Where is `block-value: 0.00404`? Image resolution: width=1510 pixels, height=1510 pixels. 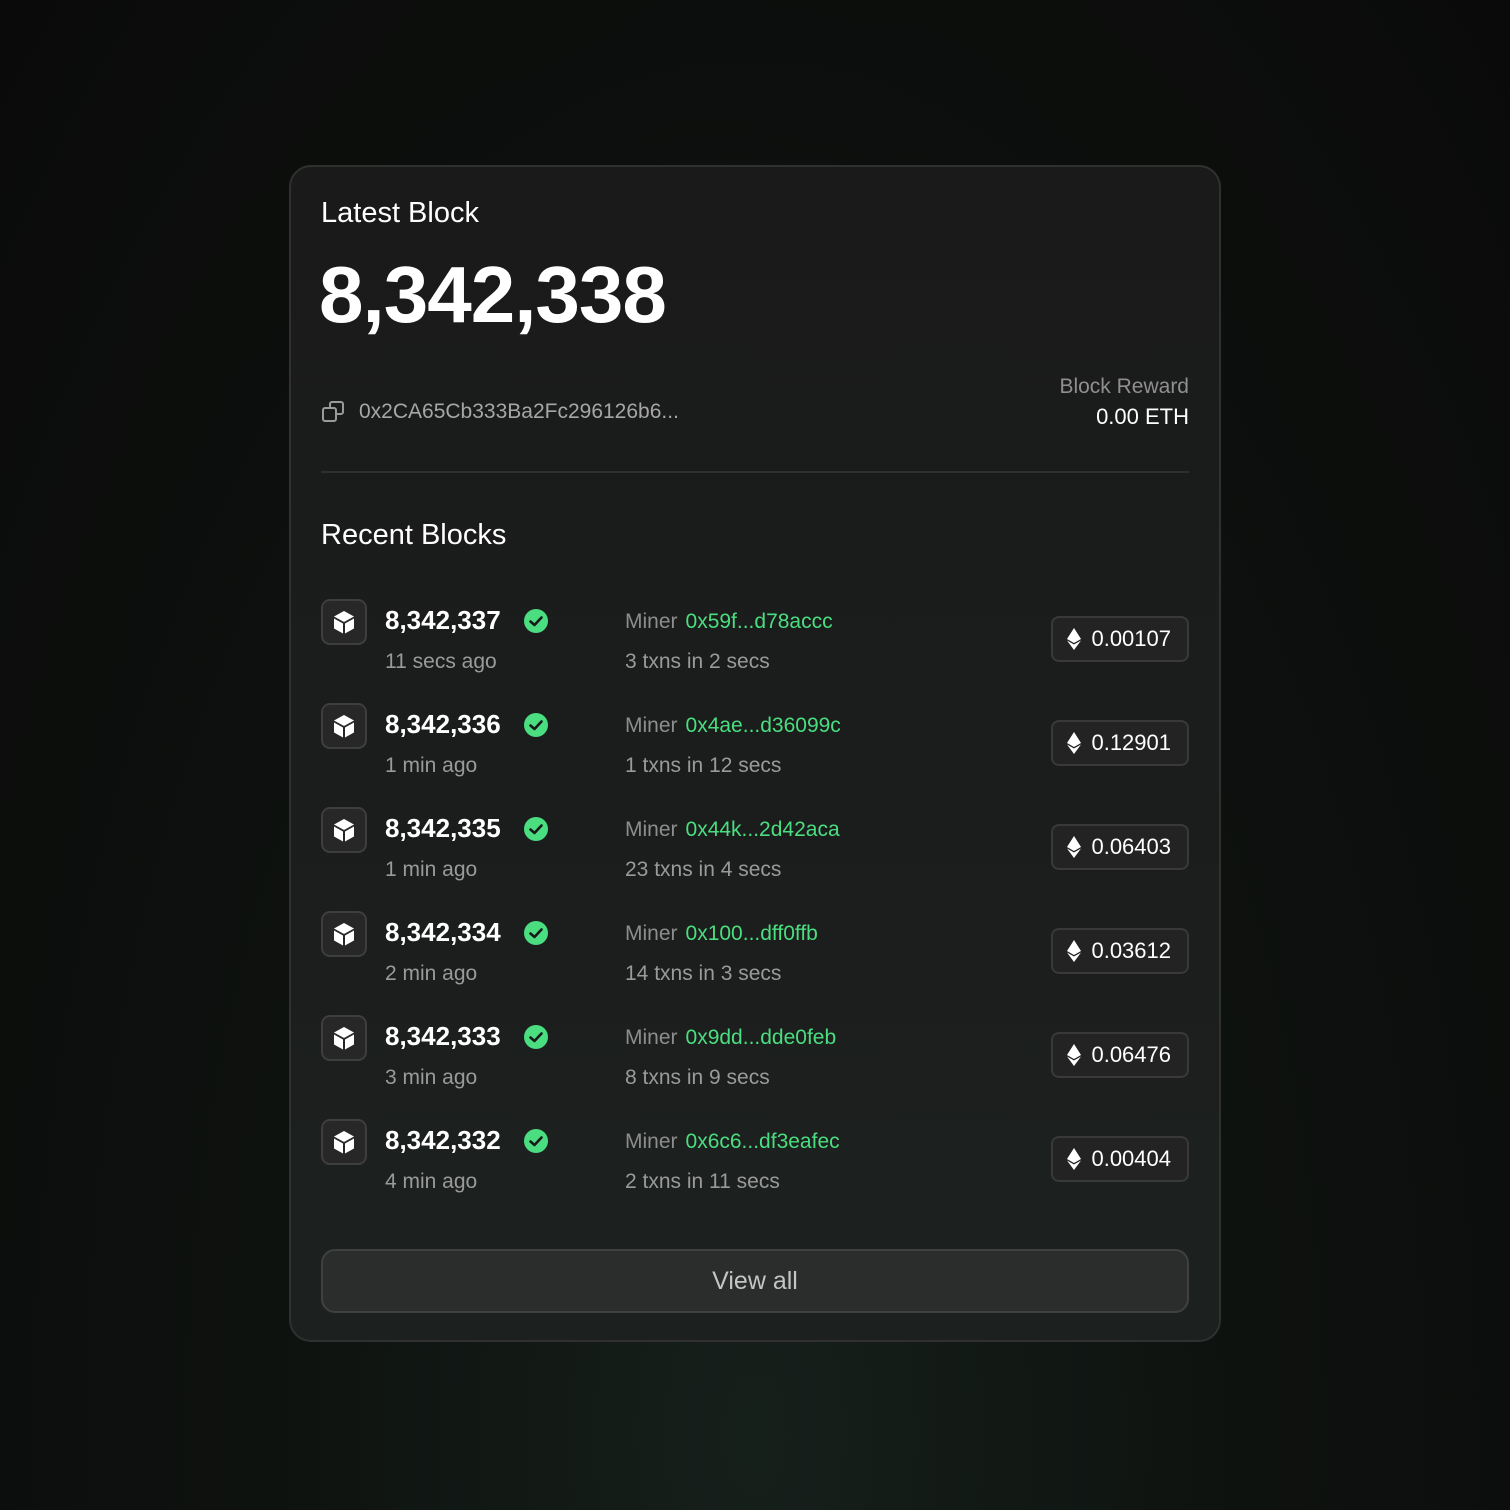 block-value: 0.00404 is located at coordinates (1131, 1158).